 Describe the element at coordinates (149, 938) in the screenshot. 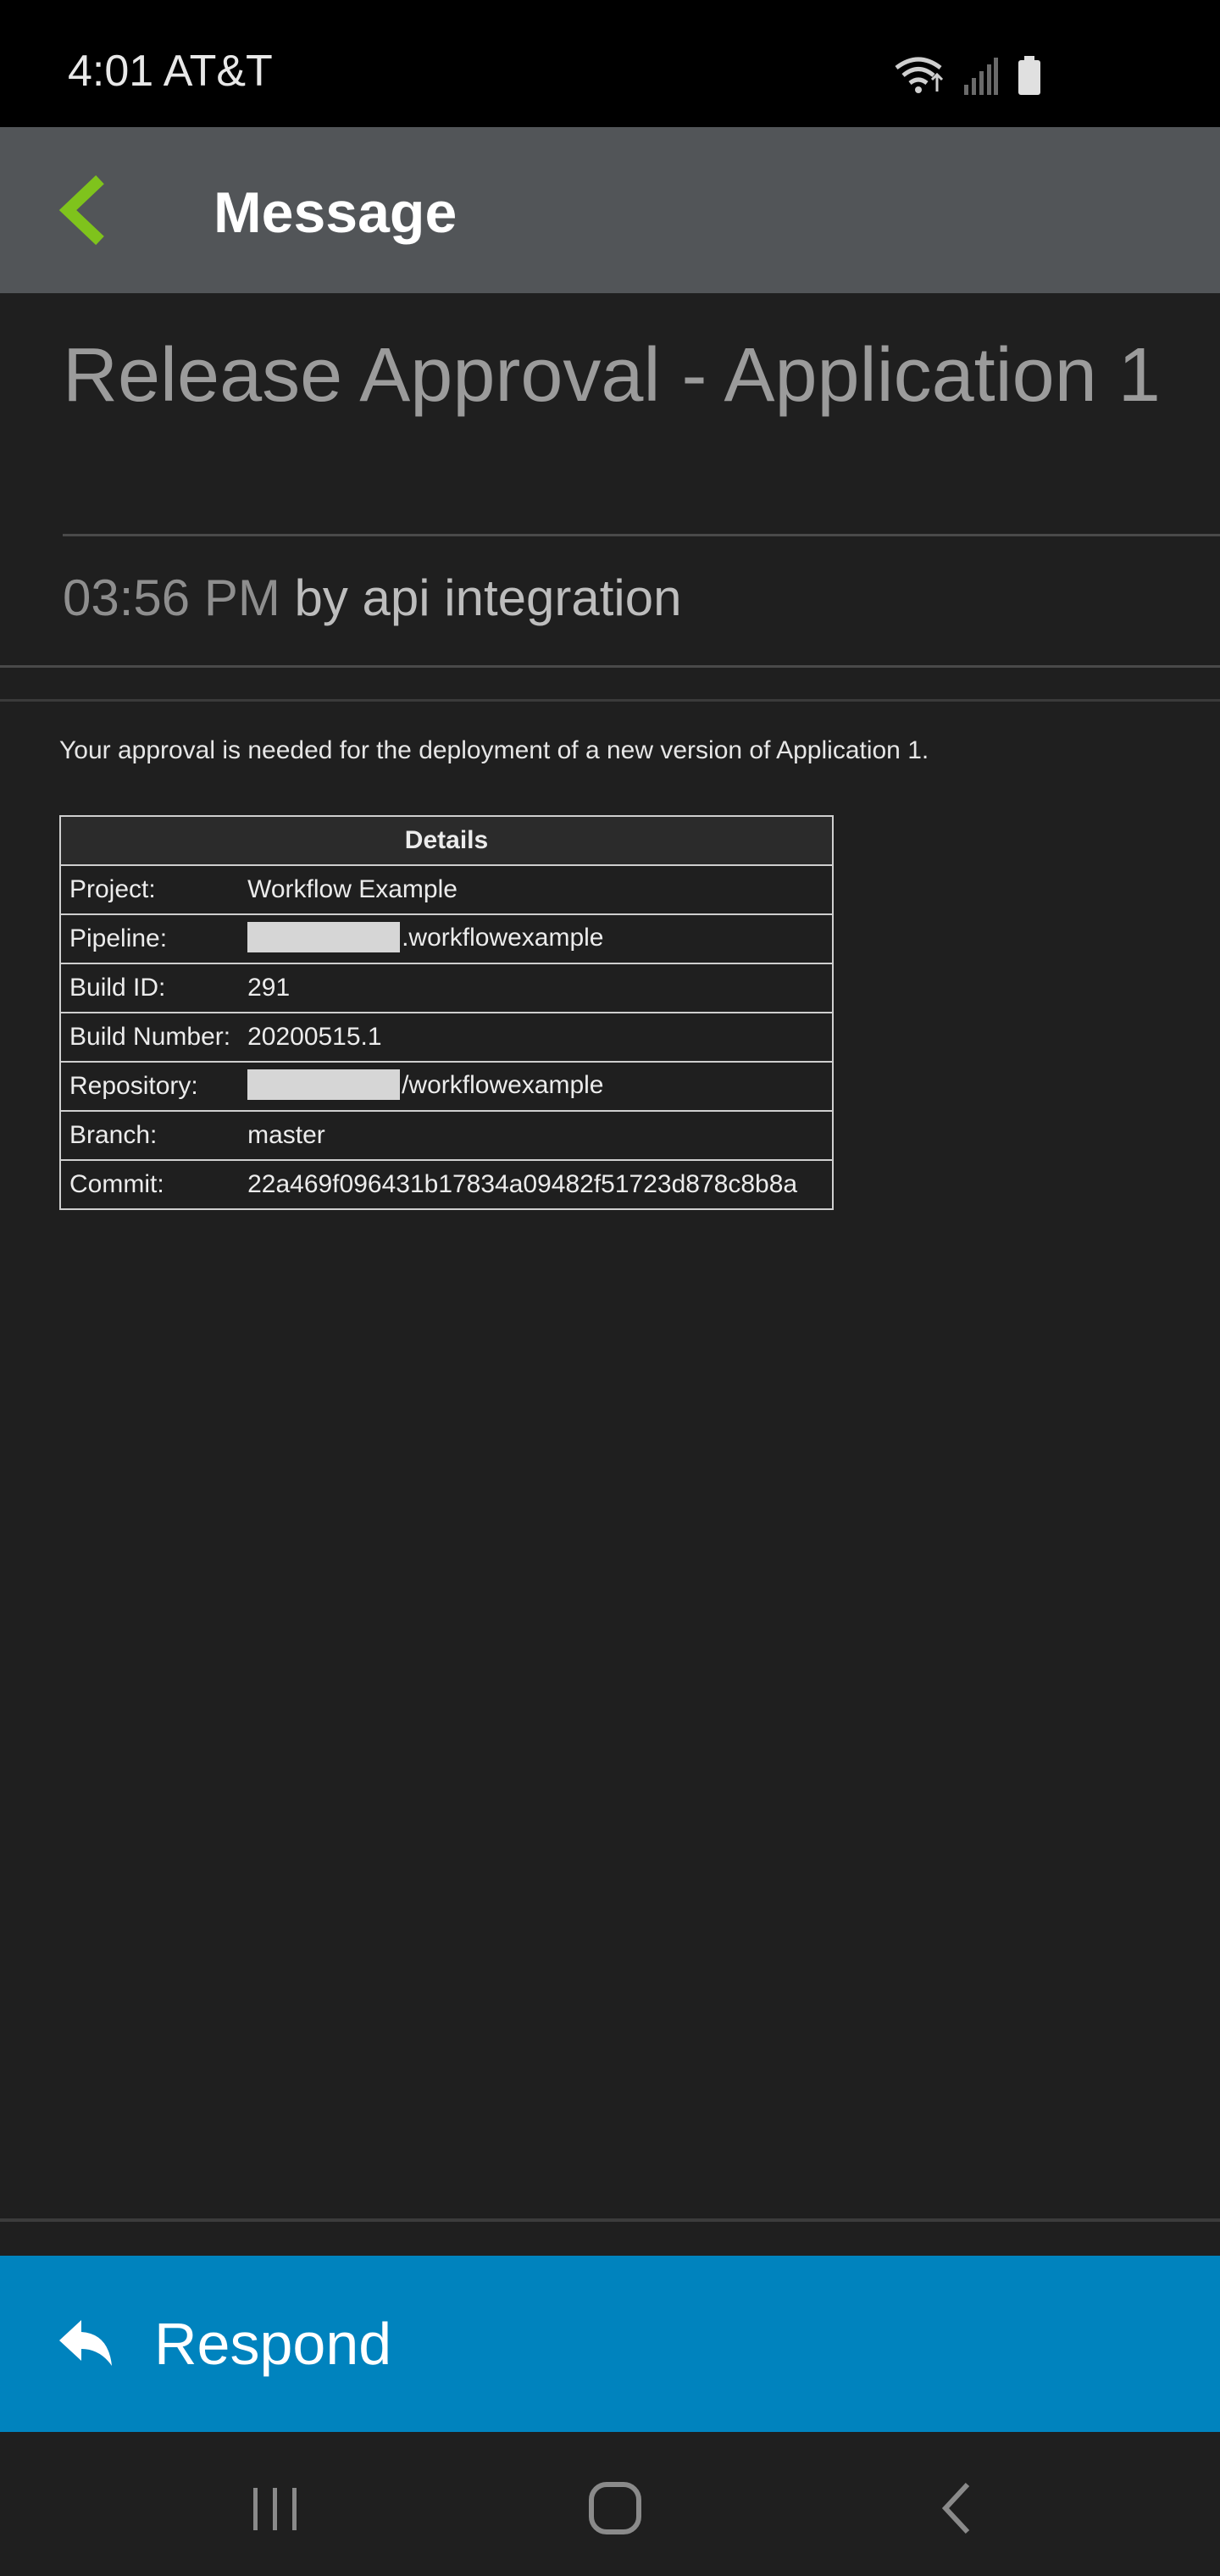

I see `row-label-pipeline: Pipeline:` at that location.